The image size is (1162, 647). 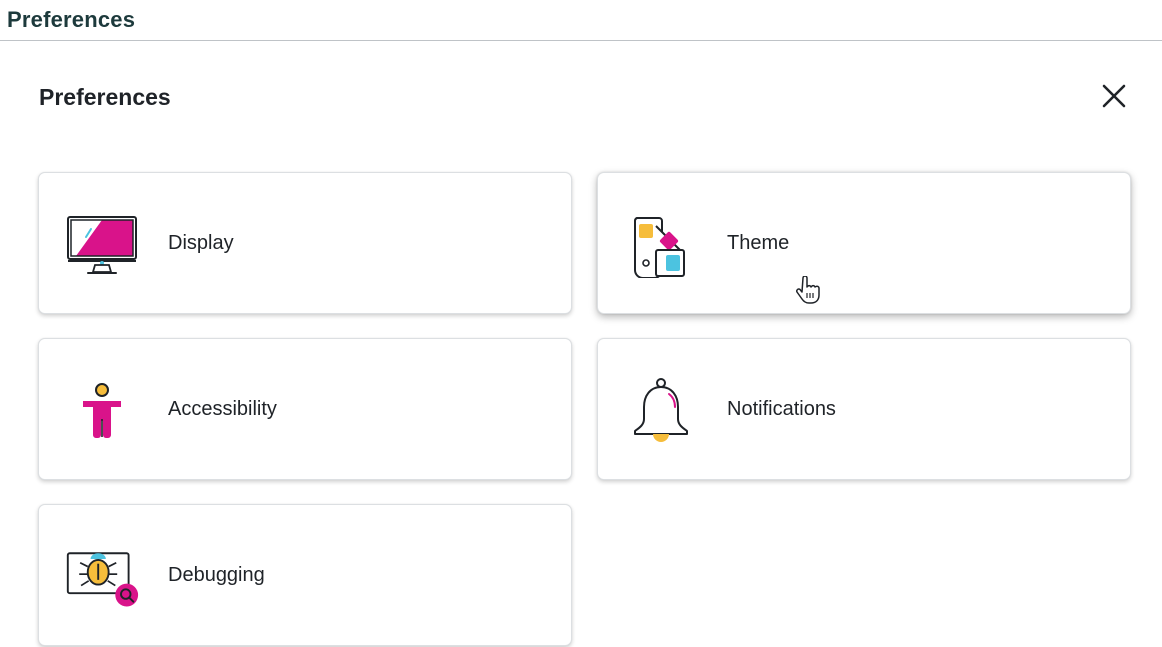 I want to click on dialog-title: Preferences, so click(x=105, y=97).